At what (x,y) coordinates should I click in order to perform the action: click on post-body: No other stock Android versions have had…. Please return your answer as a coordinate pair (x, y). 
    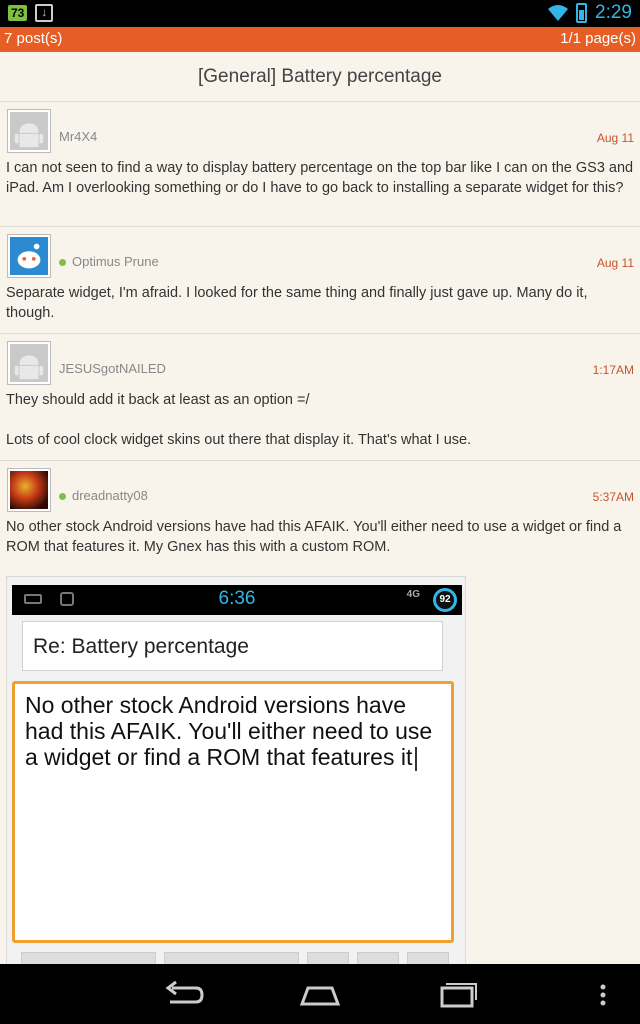
    Looking at the image, I should click on (314, 537).